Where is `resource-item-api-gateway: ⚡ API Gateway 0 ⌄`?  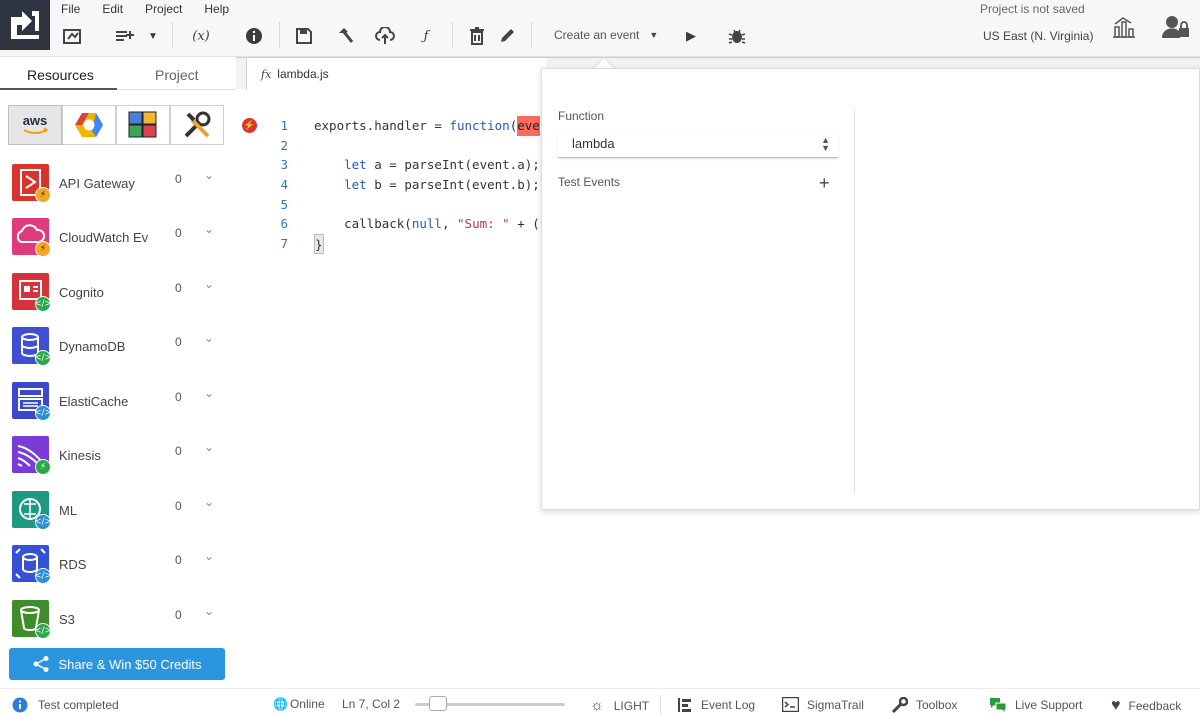 resource-item-api-gateway: ⚡ API Gateway 0 ⌄ is located at coordinates (119, 184).